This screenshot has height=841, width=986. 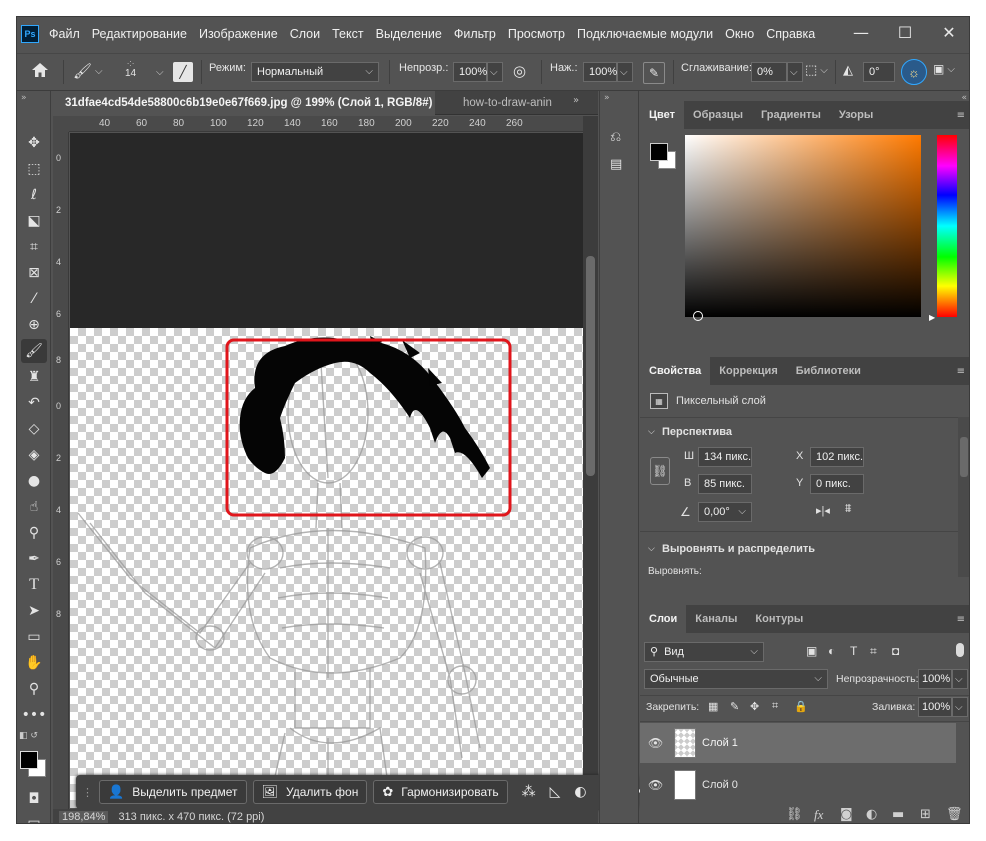 What do you see at coordinates (947, 226) in the screenshot?
I see `hue-slider` at bounding box center [947, 226].